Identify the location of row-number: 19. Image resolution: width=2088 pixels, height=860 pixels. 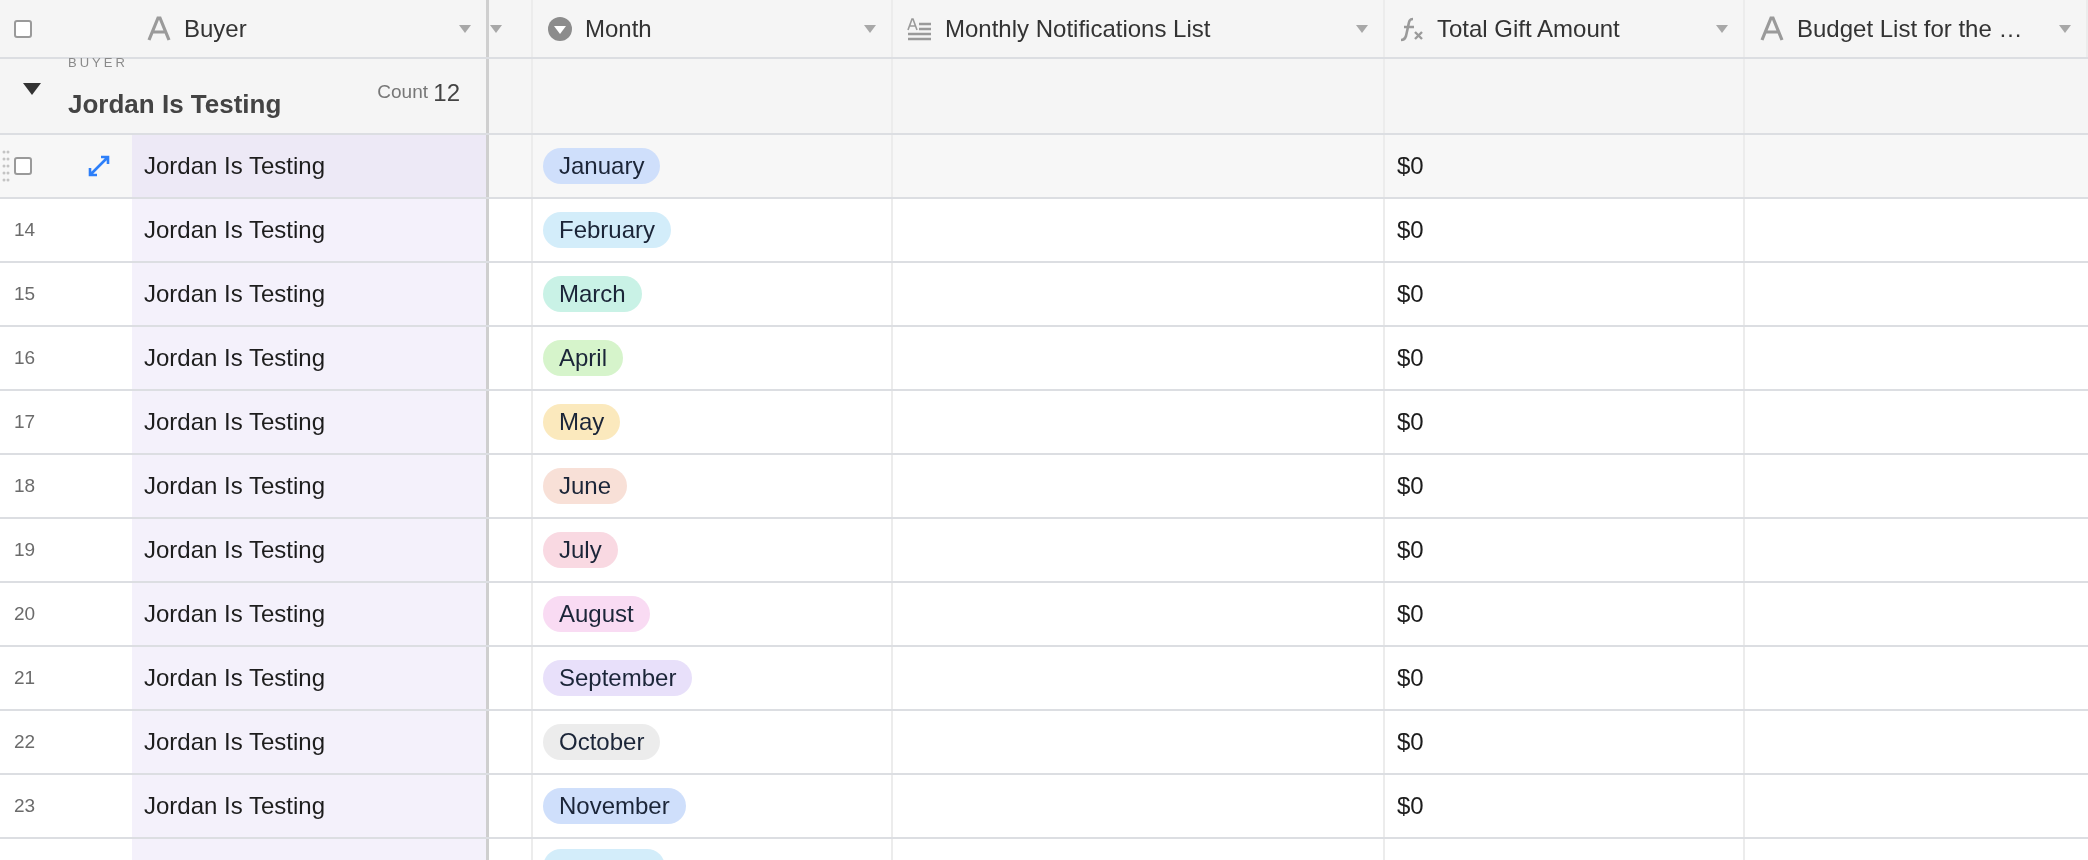
(25, 550).